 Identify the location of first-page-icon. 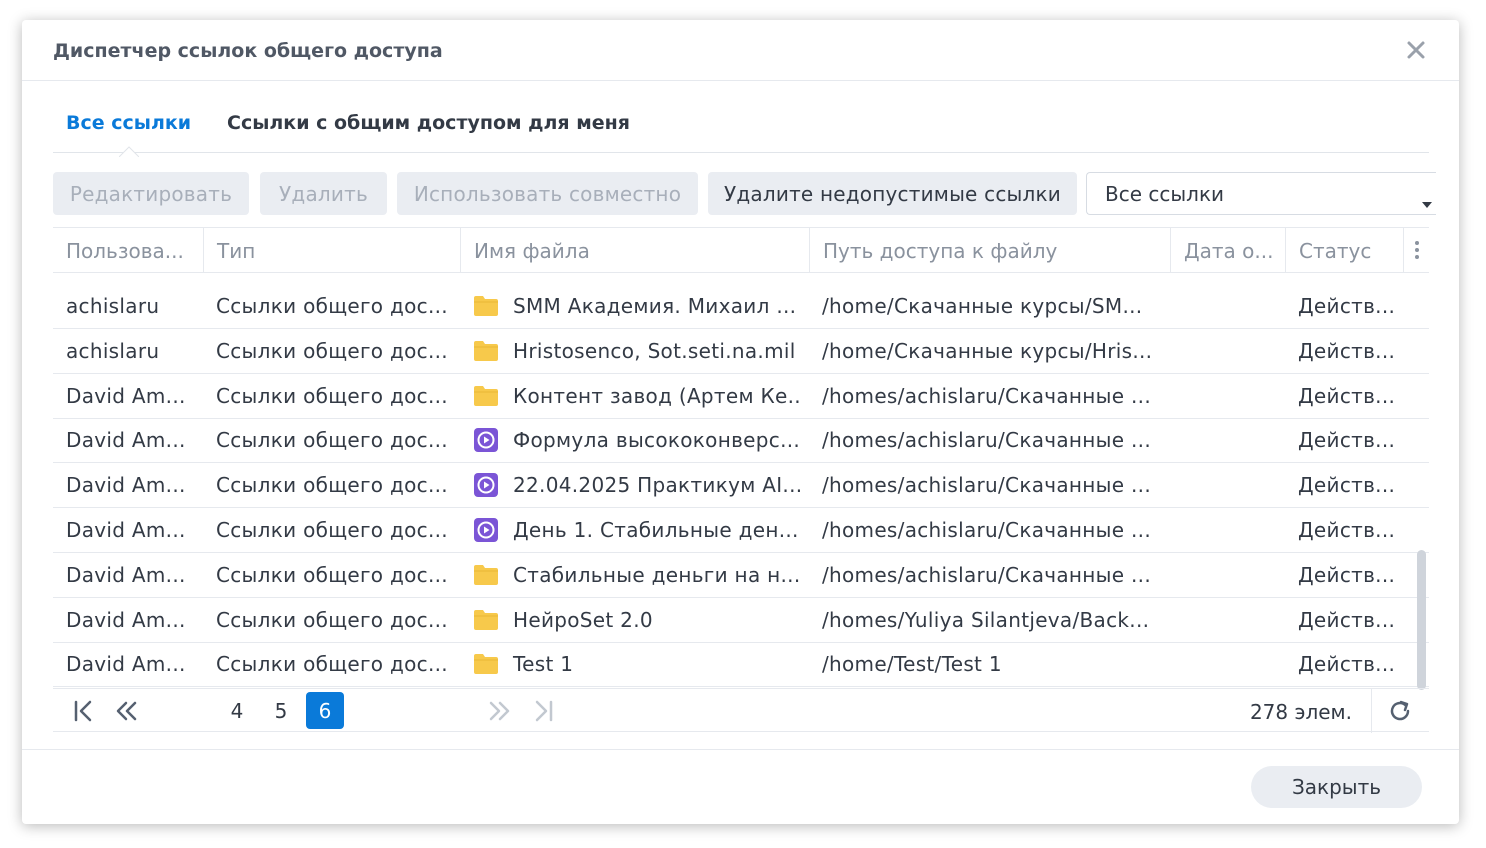
(84, 711).